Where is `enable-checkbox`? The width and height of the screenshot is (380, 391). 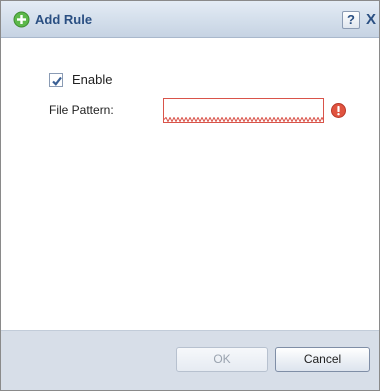 enable-checkbox is located at coordinates (56, 80).